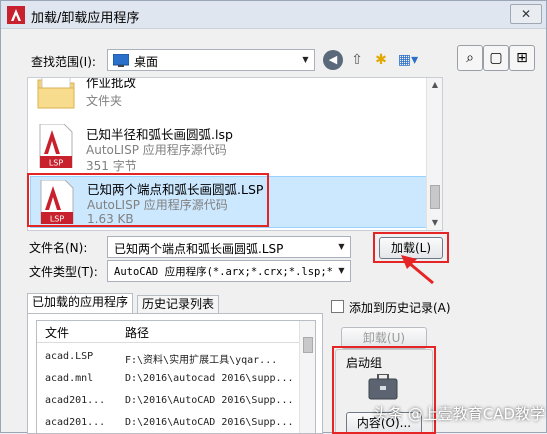 The image size is (547, 434). What do you see at coordinates (104, 101) in the screenshot?
I see `file-type: 文件夹` at bounding box center [104, 101].